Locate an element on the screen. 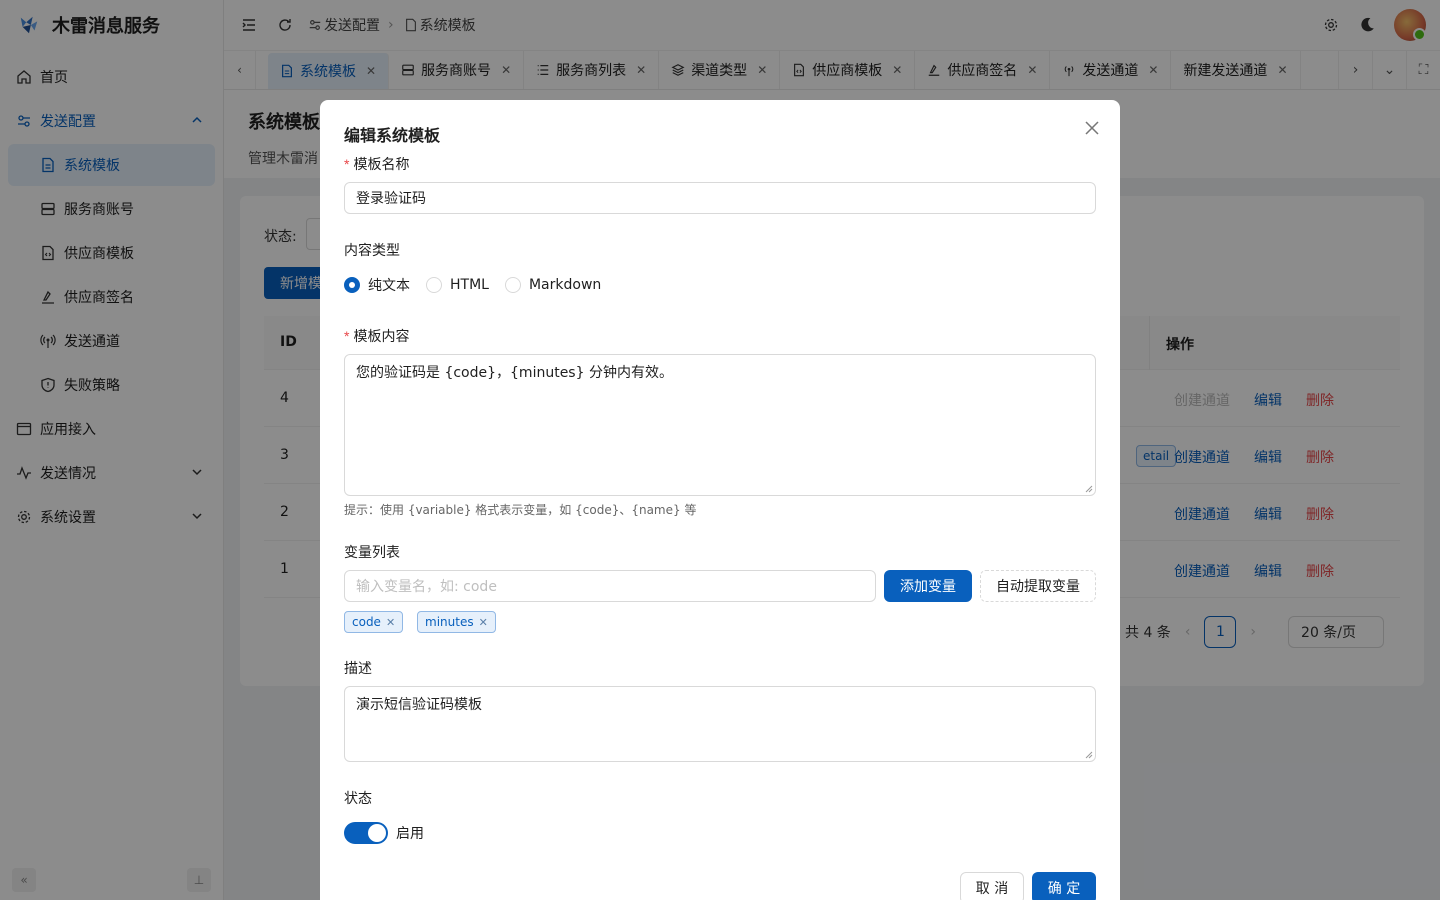 The width and height of the screenshot is (1440, 900). modal-title: 编辑系统模板 is located at coordinates (392, 135).